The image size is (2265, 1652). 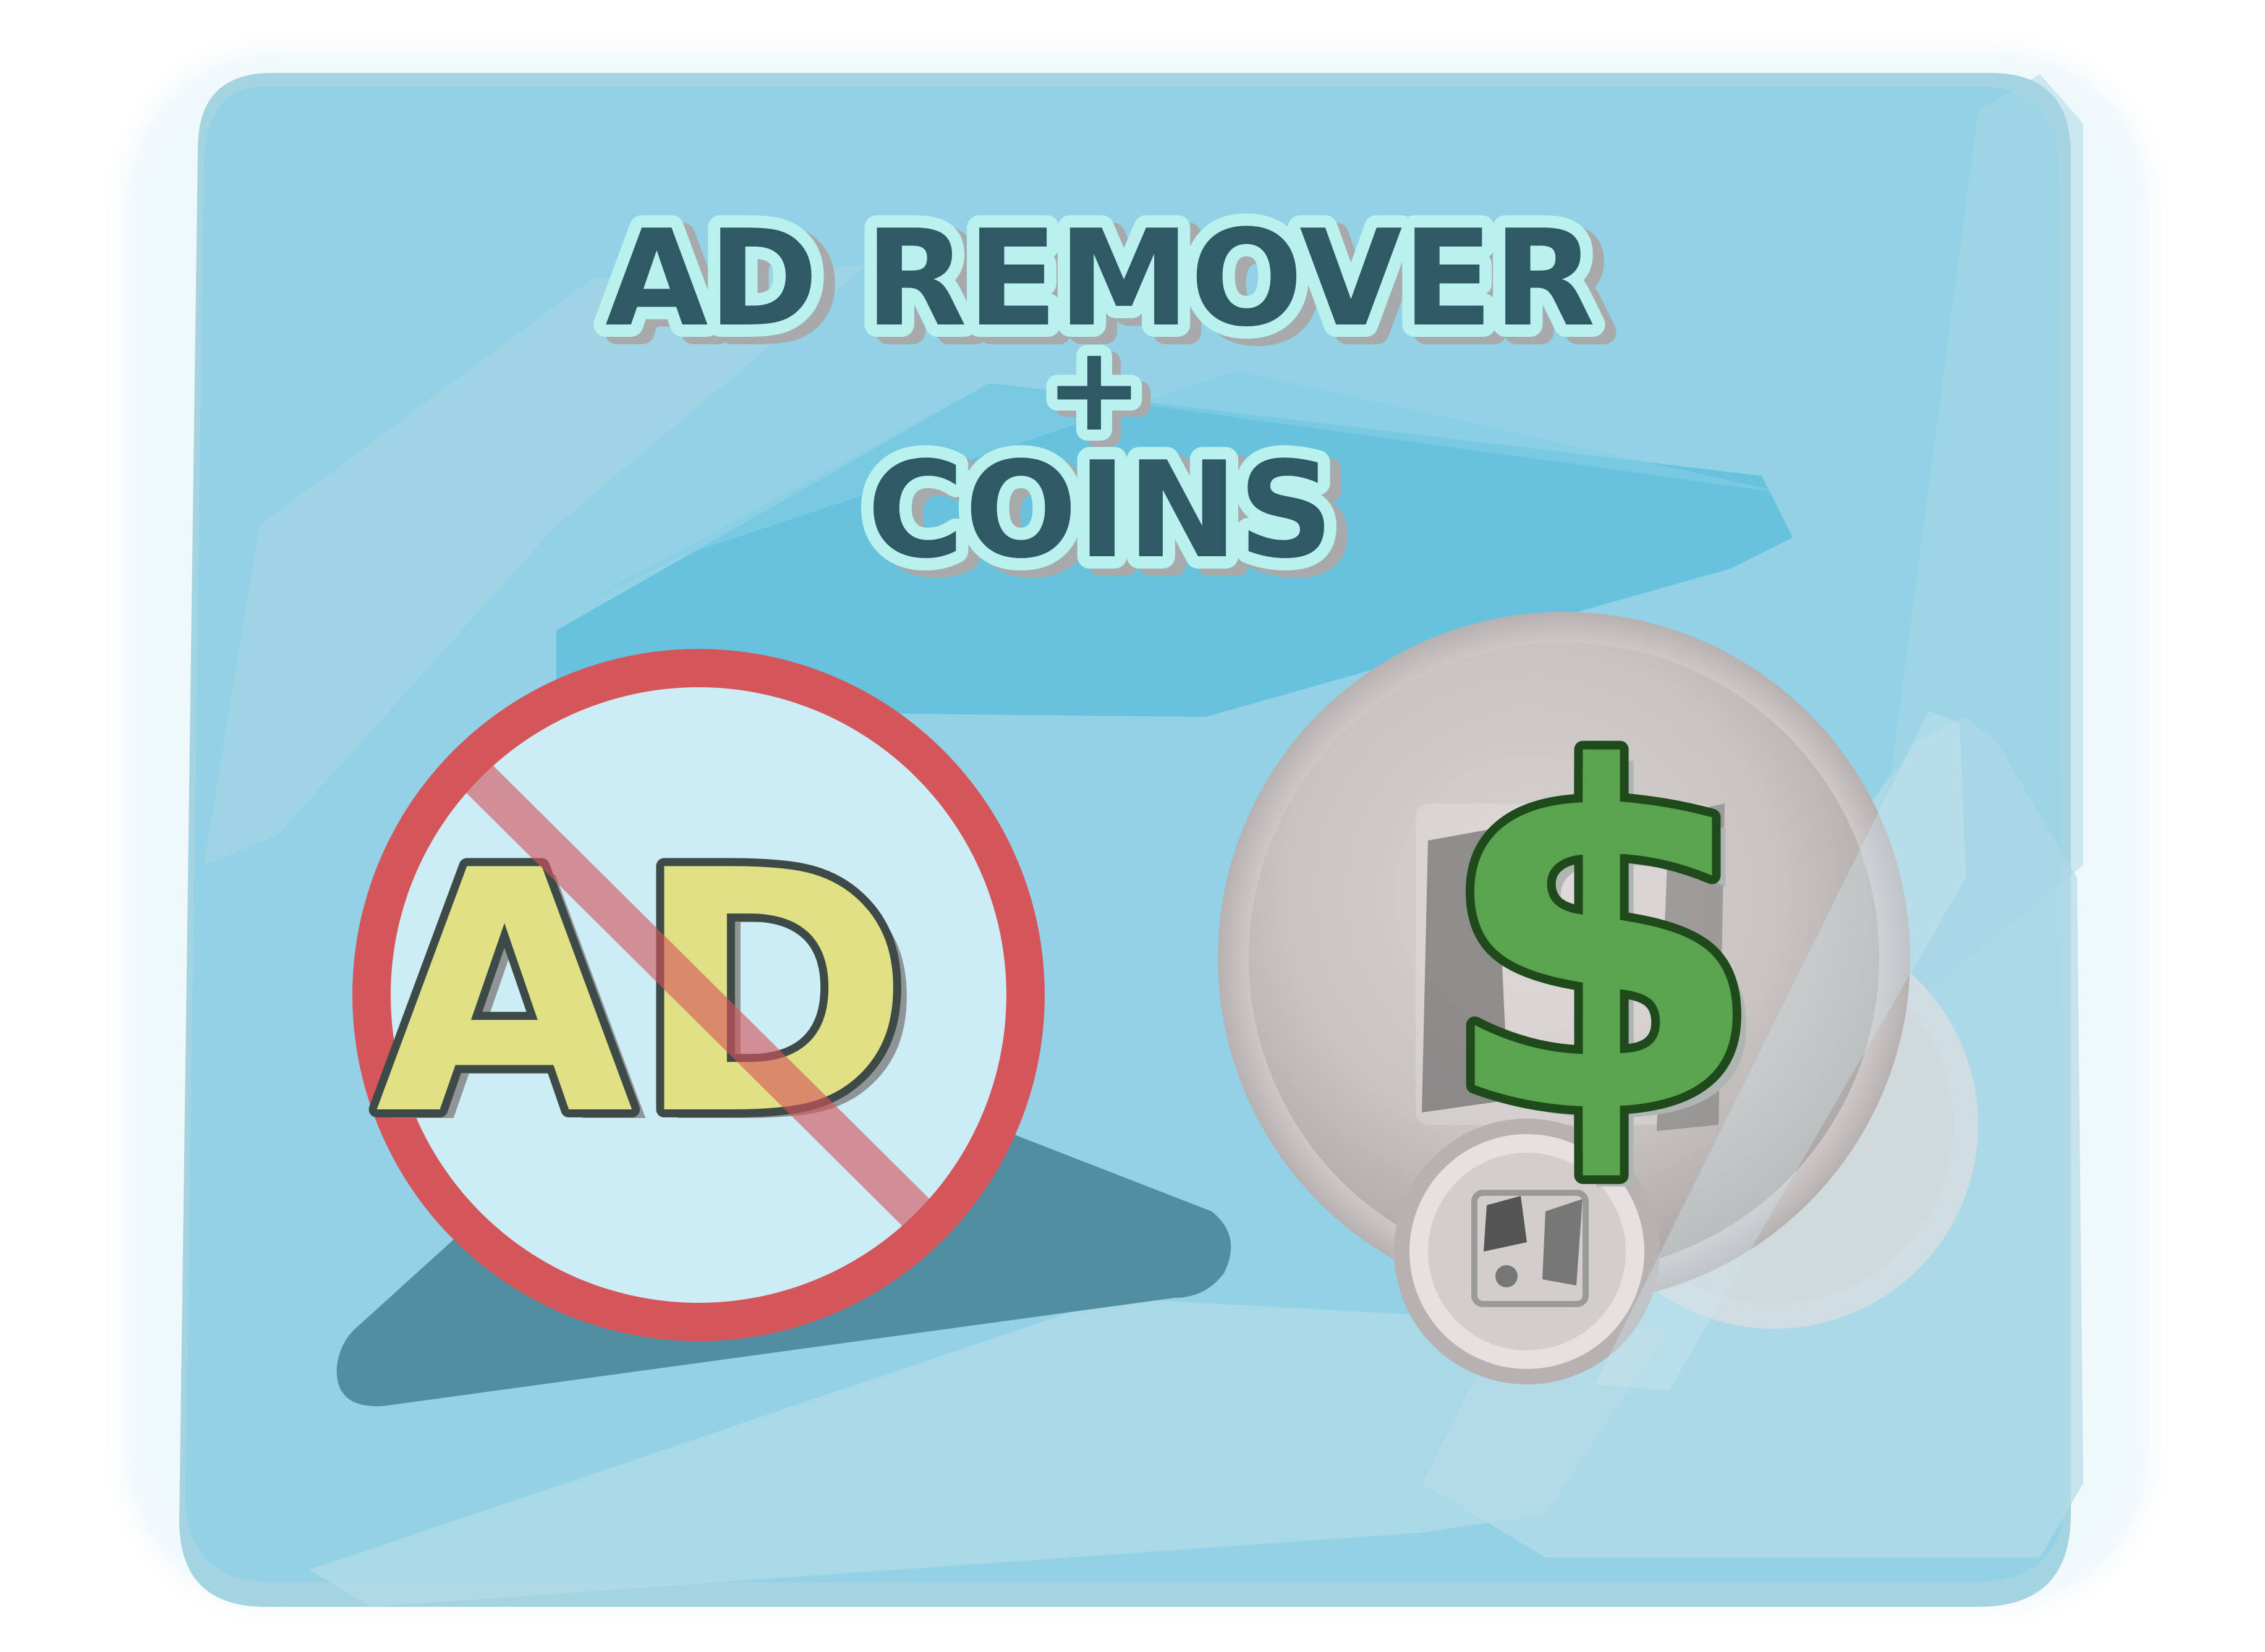 I want to click on dollar-sign-icon: $, so click(x=1601, y=944).